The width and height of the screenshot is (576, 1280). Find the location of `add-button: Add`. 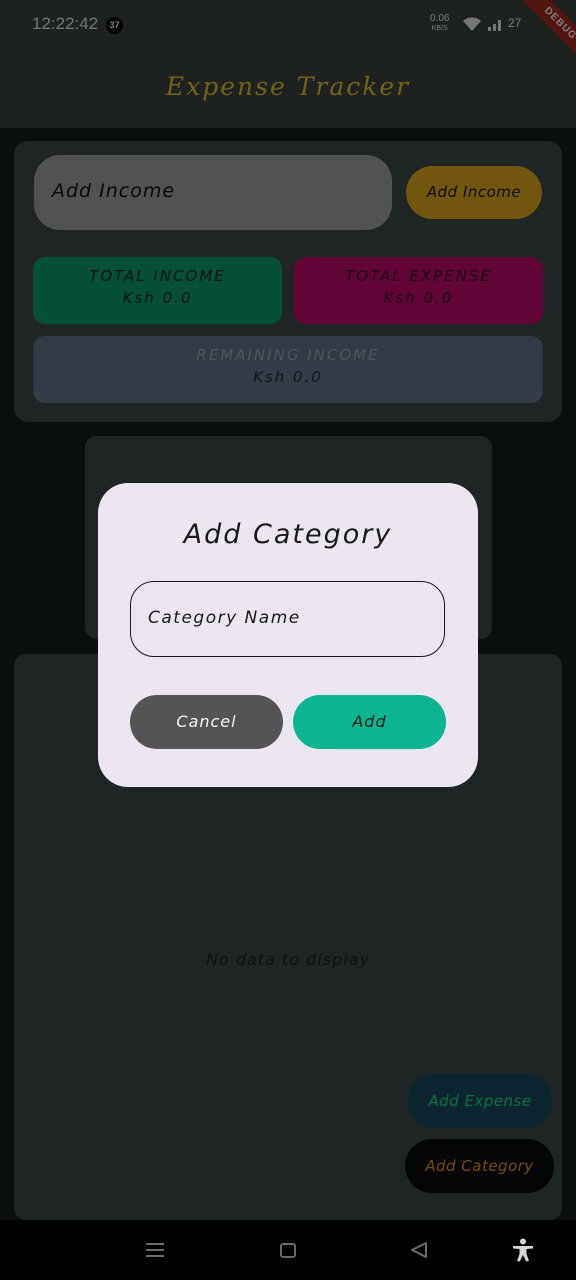

add-button: Add is located at coordinates (369, 722).